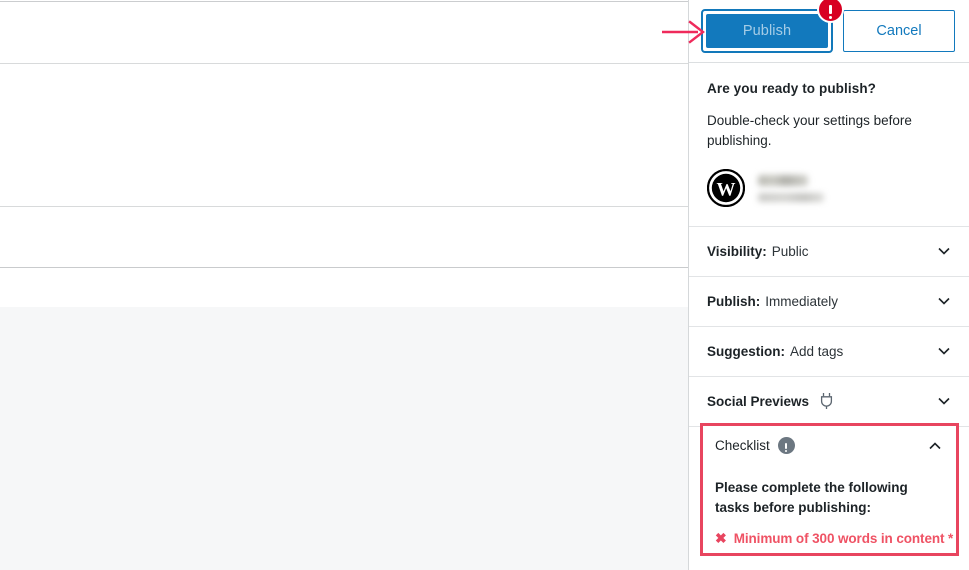 Image resolution: width=969 pixels, height=570 pixels. I want to click on x-mark-icon: ✖, so click(721, 537).